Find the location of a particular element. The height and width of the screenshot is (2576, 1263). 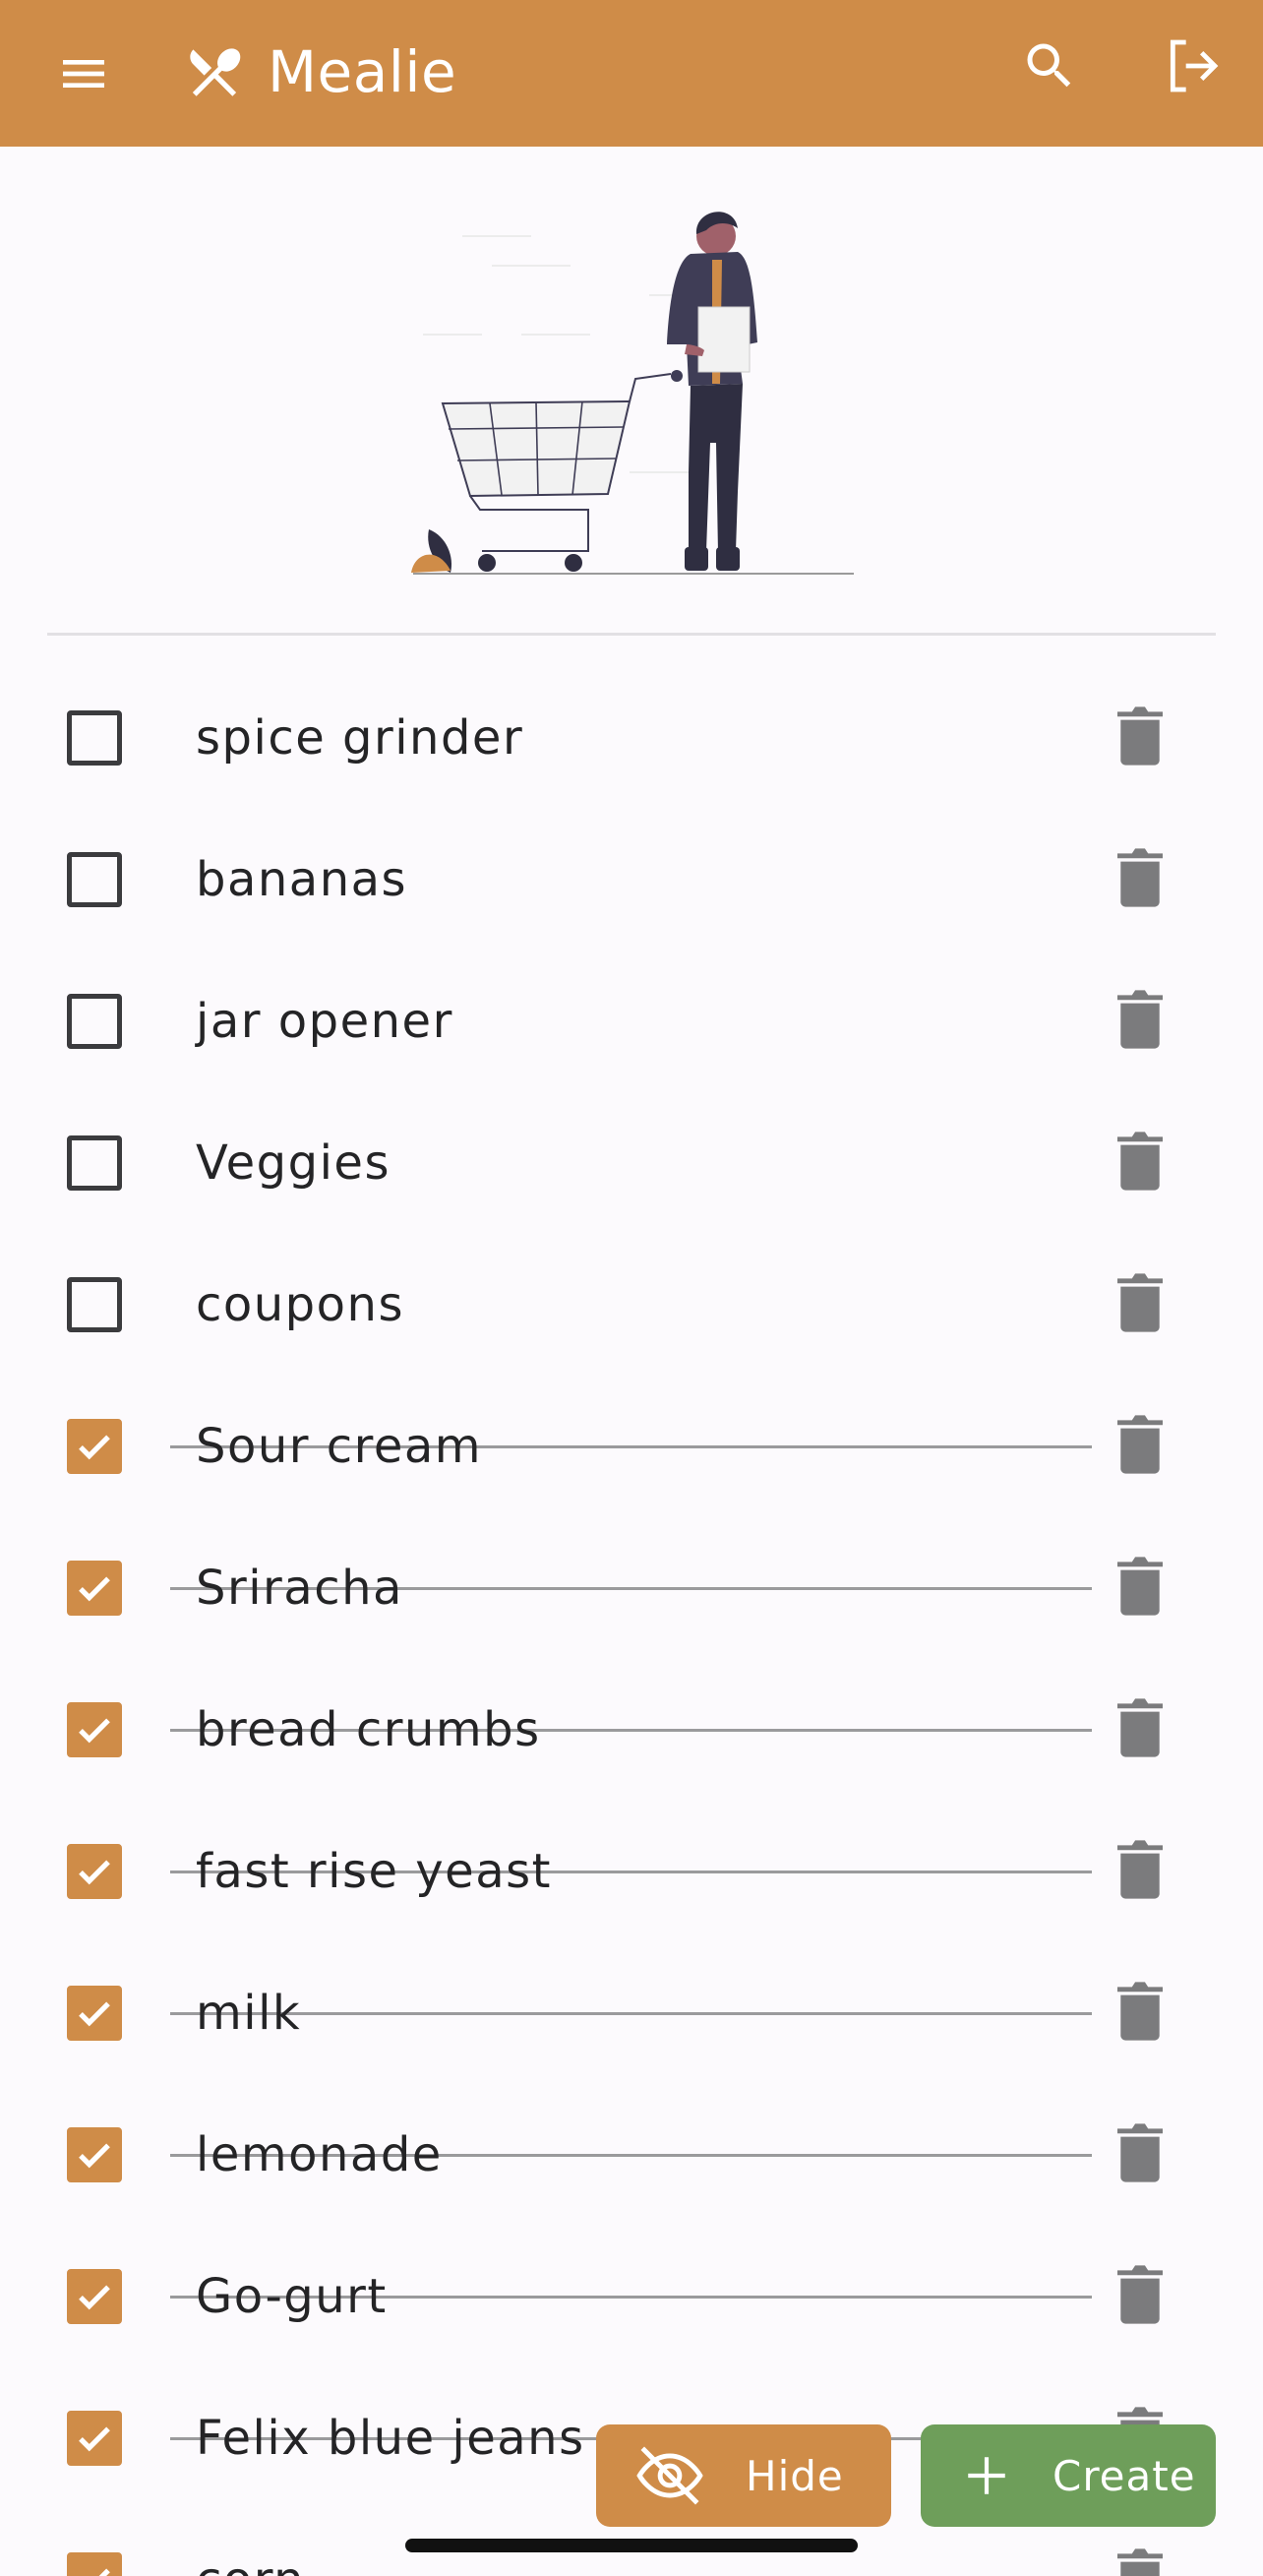

item-label: bread crumbs is located at coordinates (368, 1729).